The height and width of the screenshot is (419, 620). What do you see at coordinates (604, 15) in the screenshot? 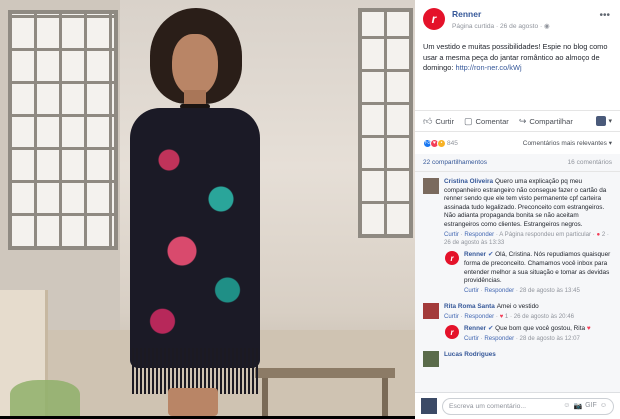
I see `more-dots-icon: •••` at bounding box center [604, 15].